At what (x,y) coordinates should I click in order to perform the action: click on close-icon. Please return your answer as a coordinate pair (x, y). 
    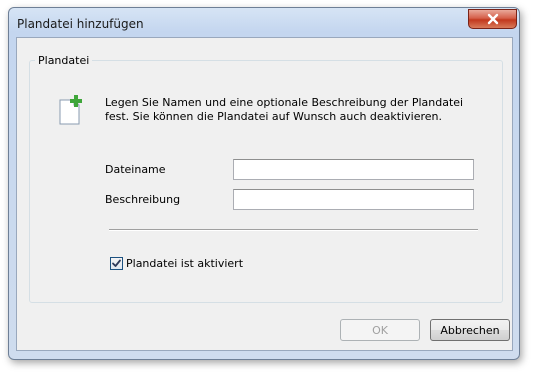
    Looking at the image, I should click on (492, 19).